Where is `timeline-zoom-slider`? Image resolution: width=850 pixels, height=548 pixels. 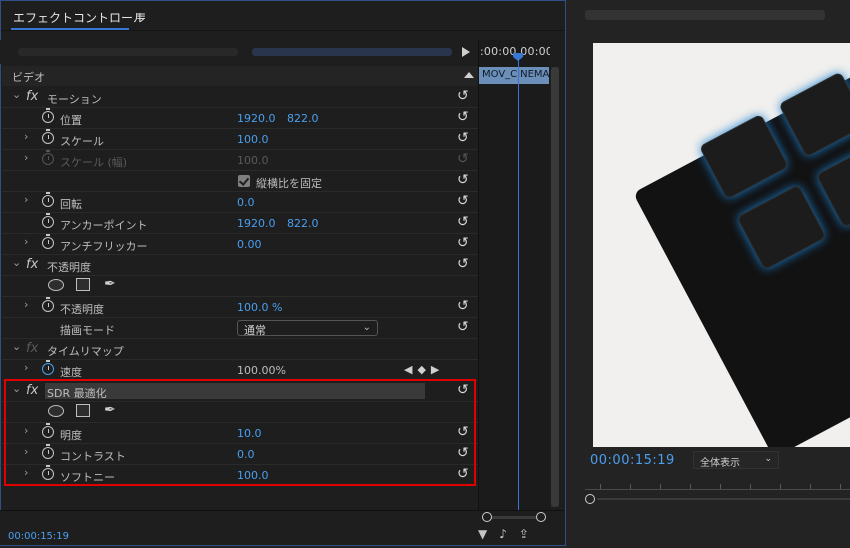
timeline-zoom-slider is located at coordinates (514, 518).